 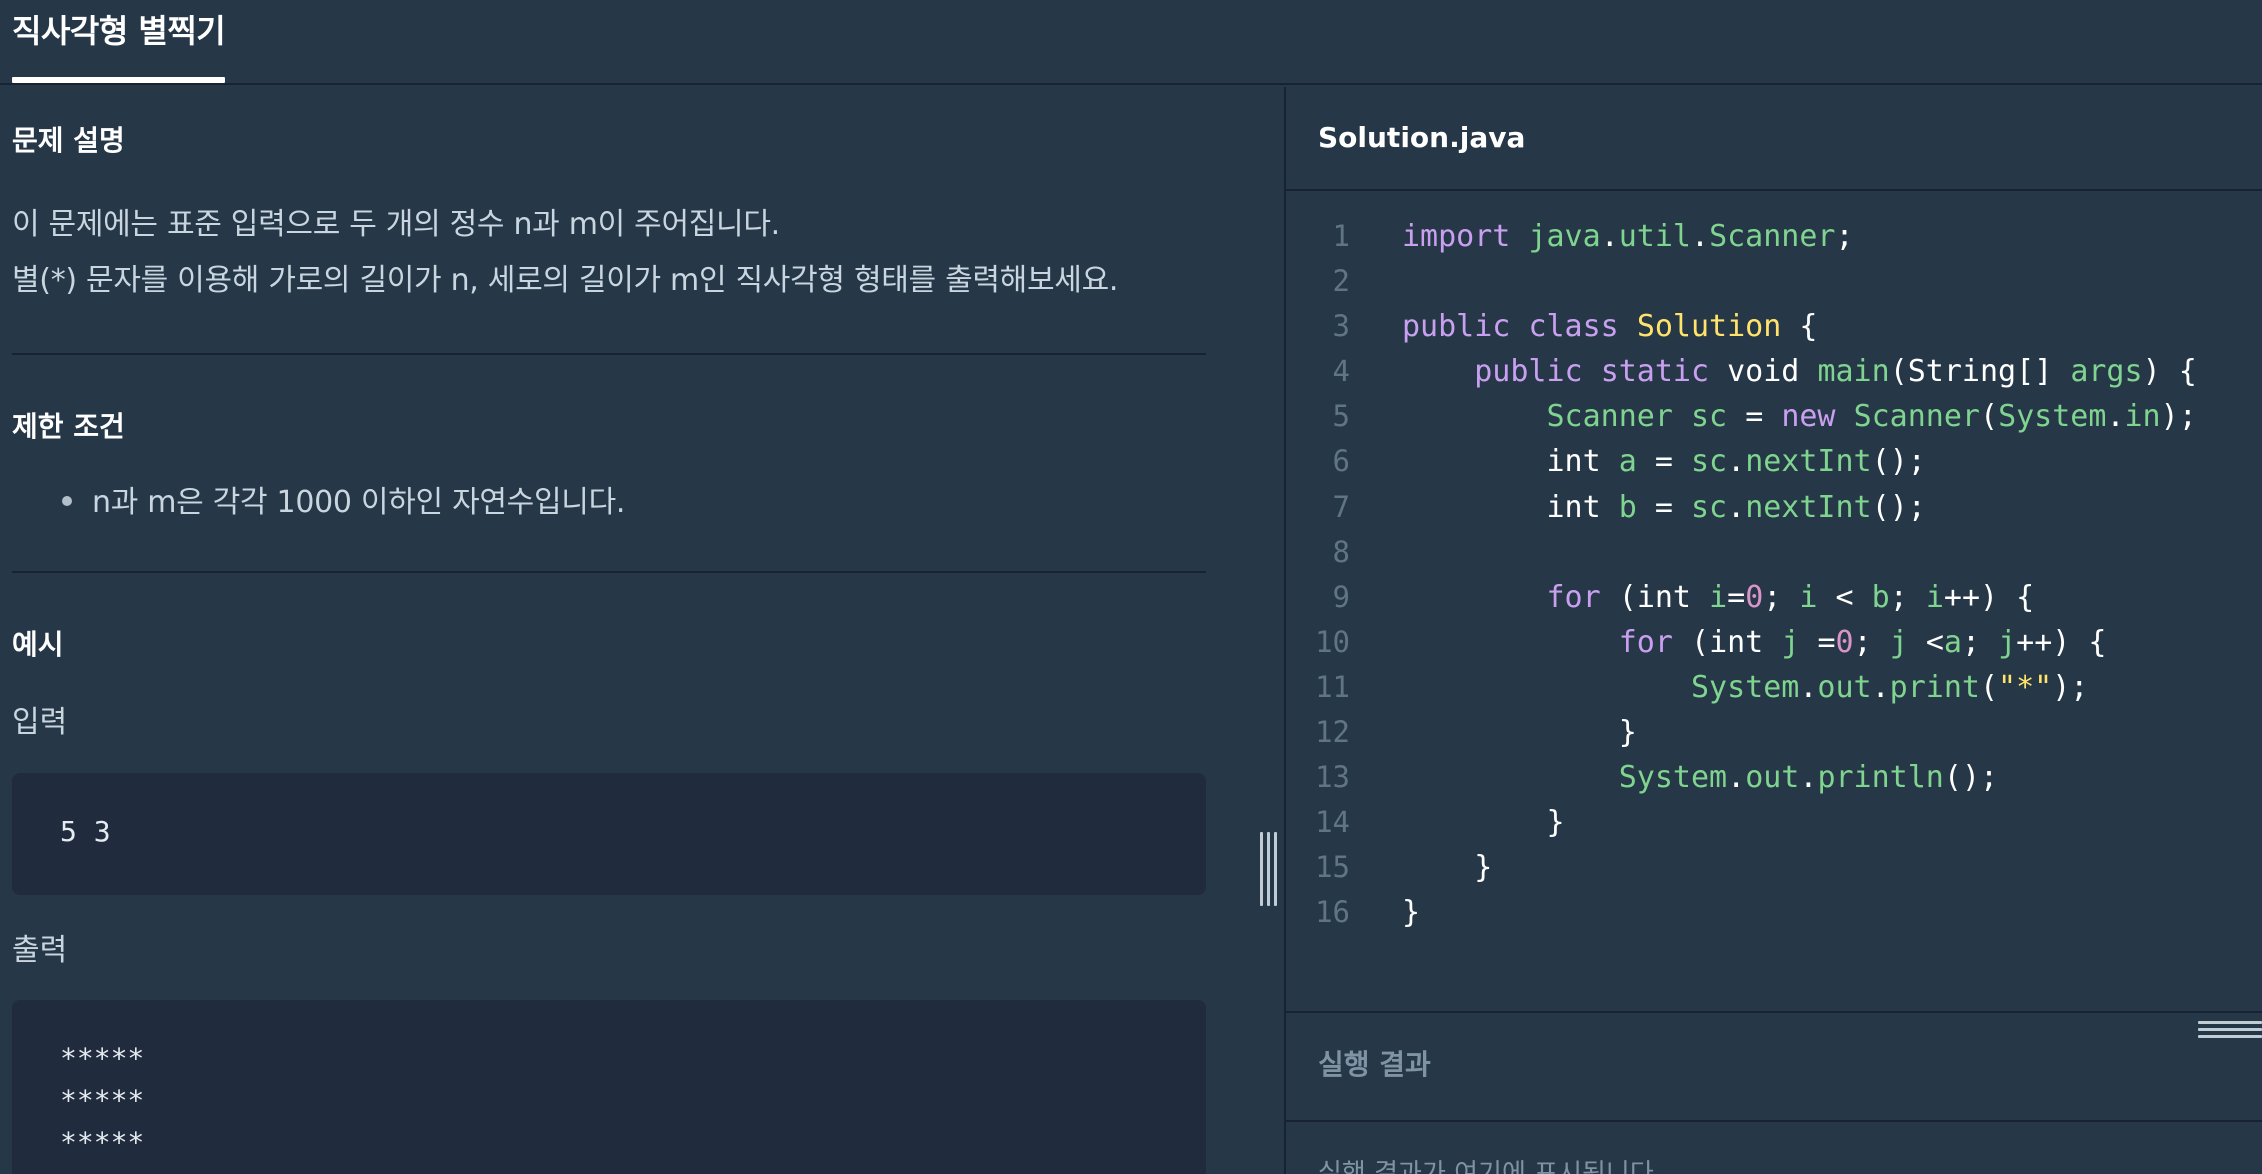 I want to click on line-number: 12, so click(x=1332, y=732).